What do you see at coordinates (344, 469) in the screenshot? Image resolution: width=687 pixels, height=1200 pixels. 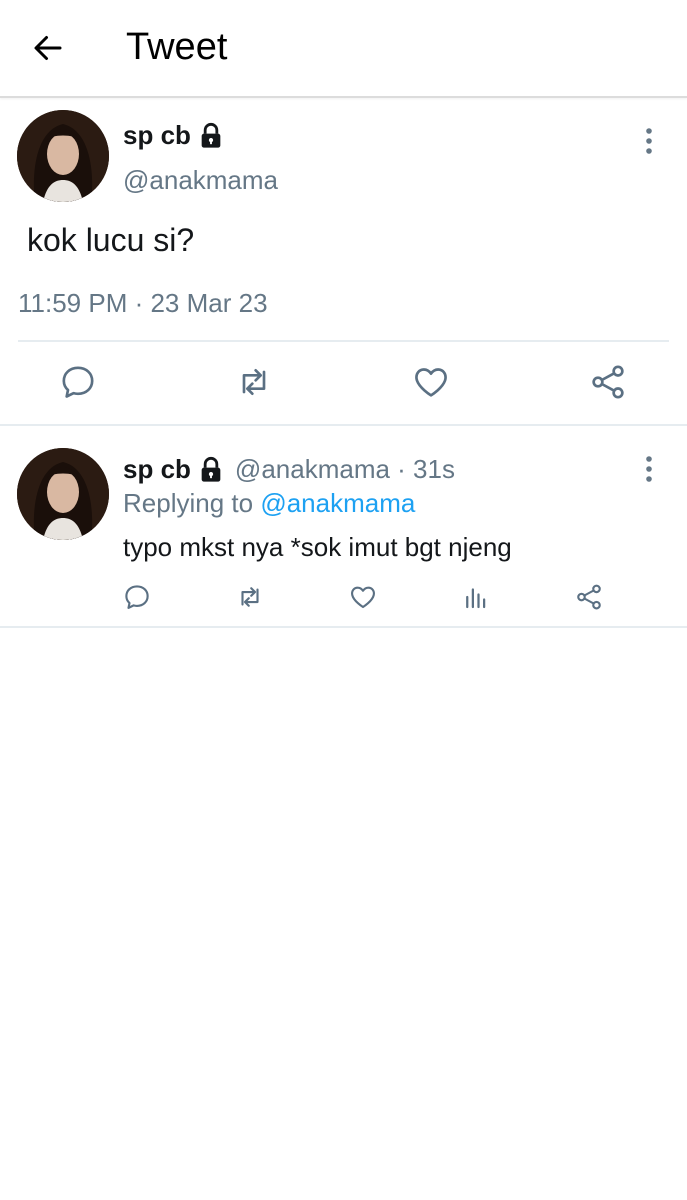 I see `handle-and-time: @anakmama · 31s` at bounding box center [344, 469].